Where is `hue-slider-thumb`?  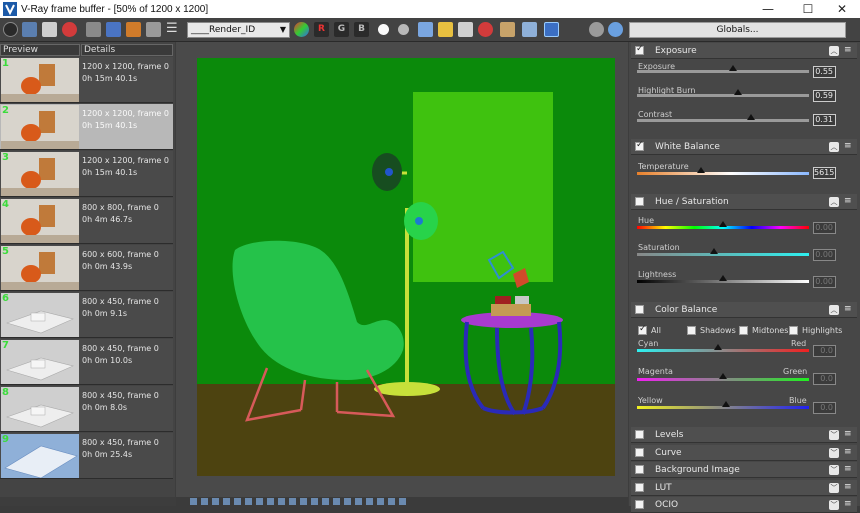 hue-slider-thumb is located at coordinates (723, 224).